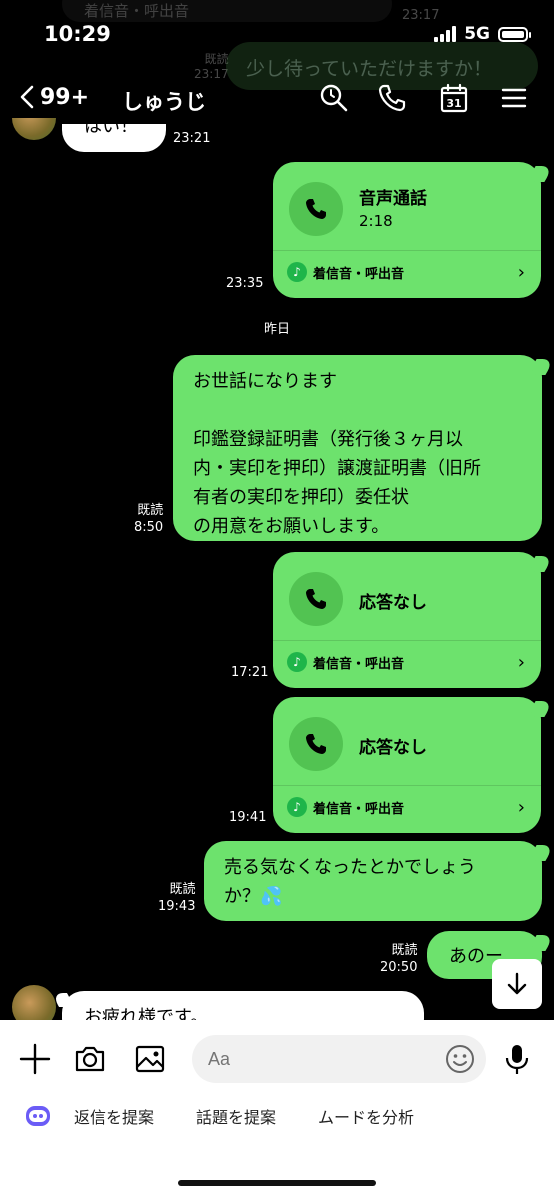 Image resolution: width=554 pixels, height=1199 pixels. I want to click on message-input, so click(339, 1059).